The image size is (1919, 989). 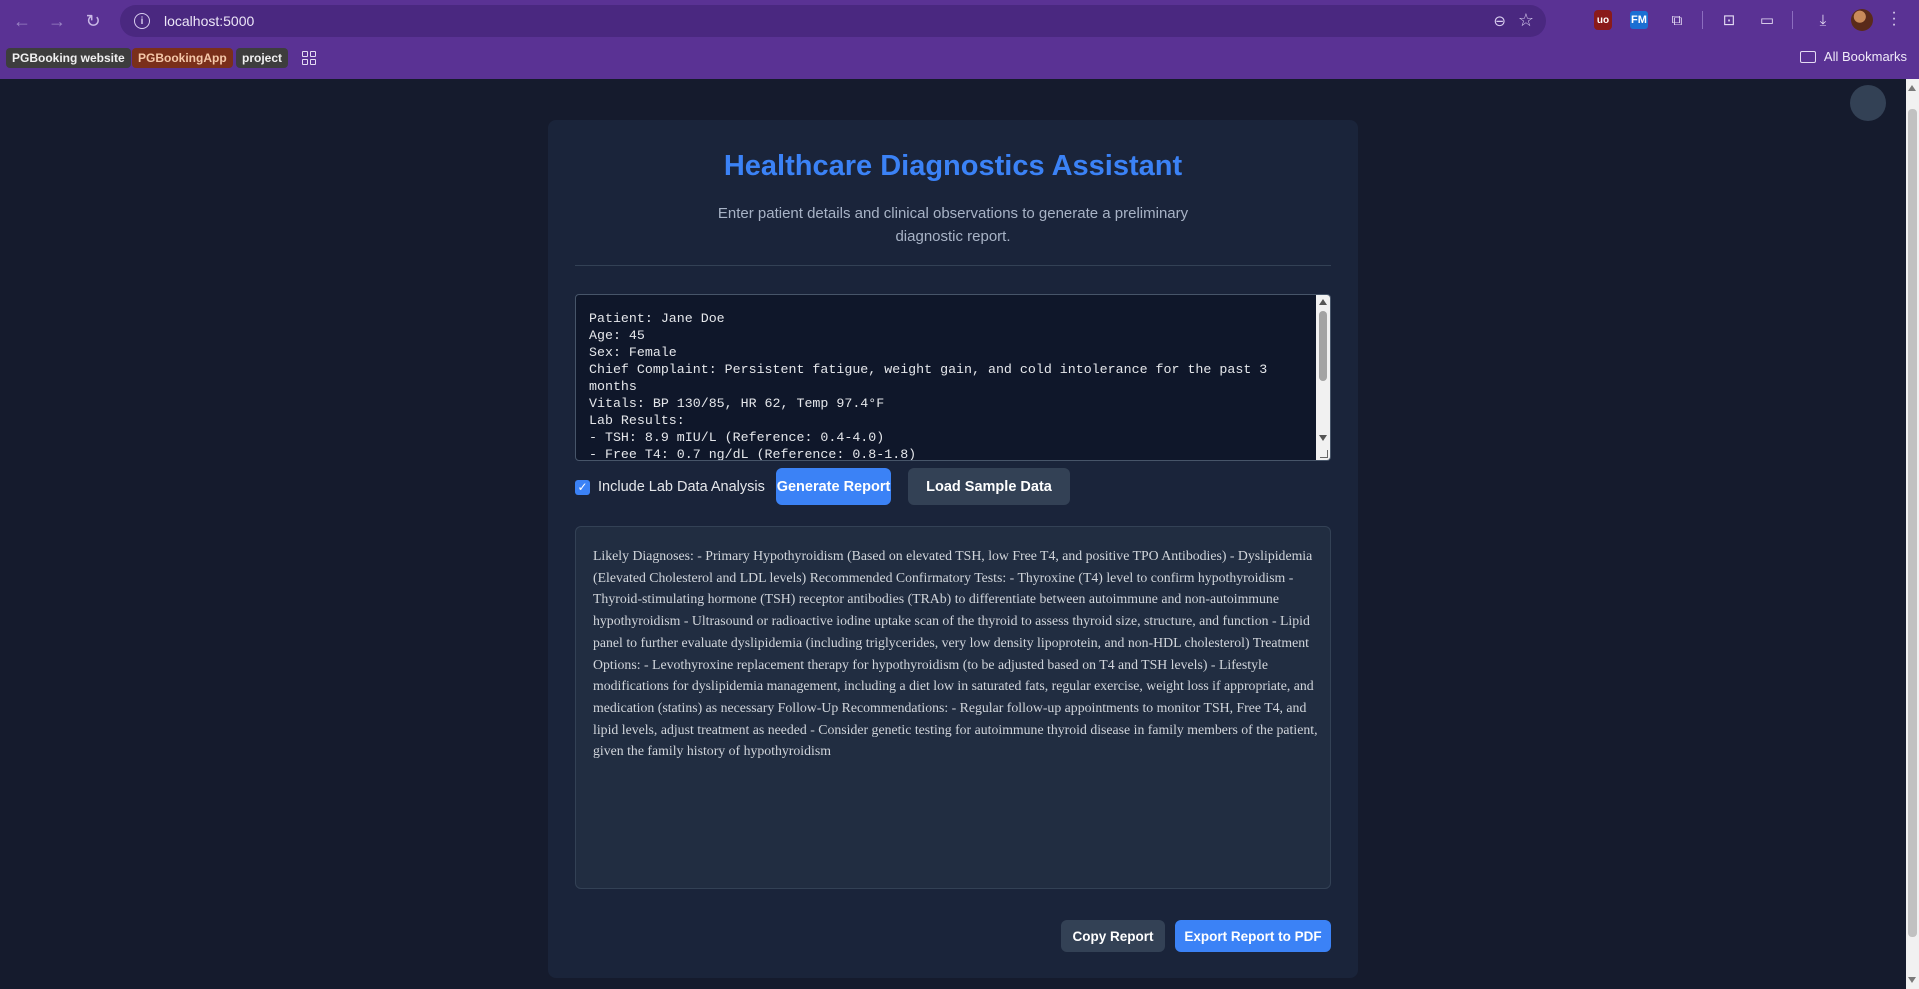 What do you see at coordinates (989, 486) in the screenshot?
I see `load-sample-data-button: Load Sample Data` at bounding box center [989, 486].